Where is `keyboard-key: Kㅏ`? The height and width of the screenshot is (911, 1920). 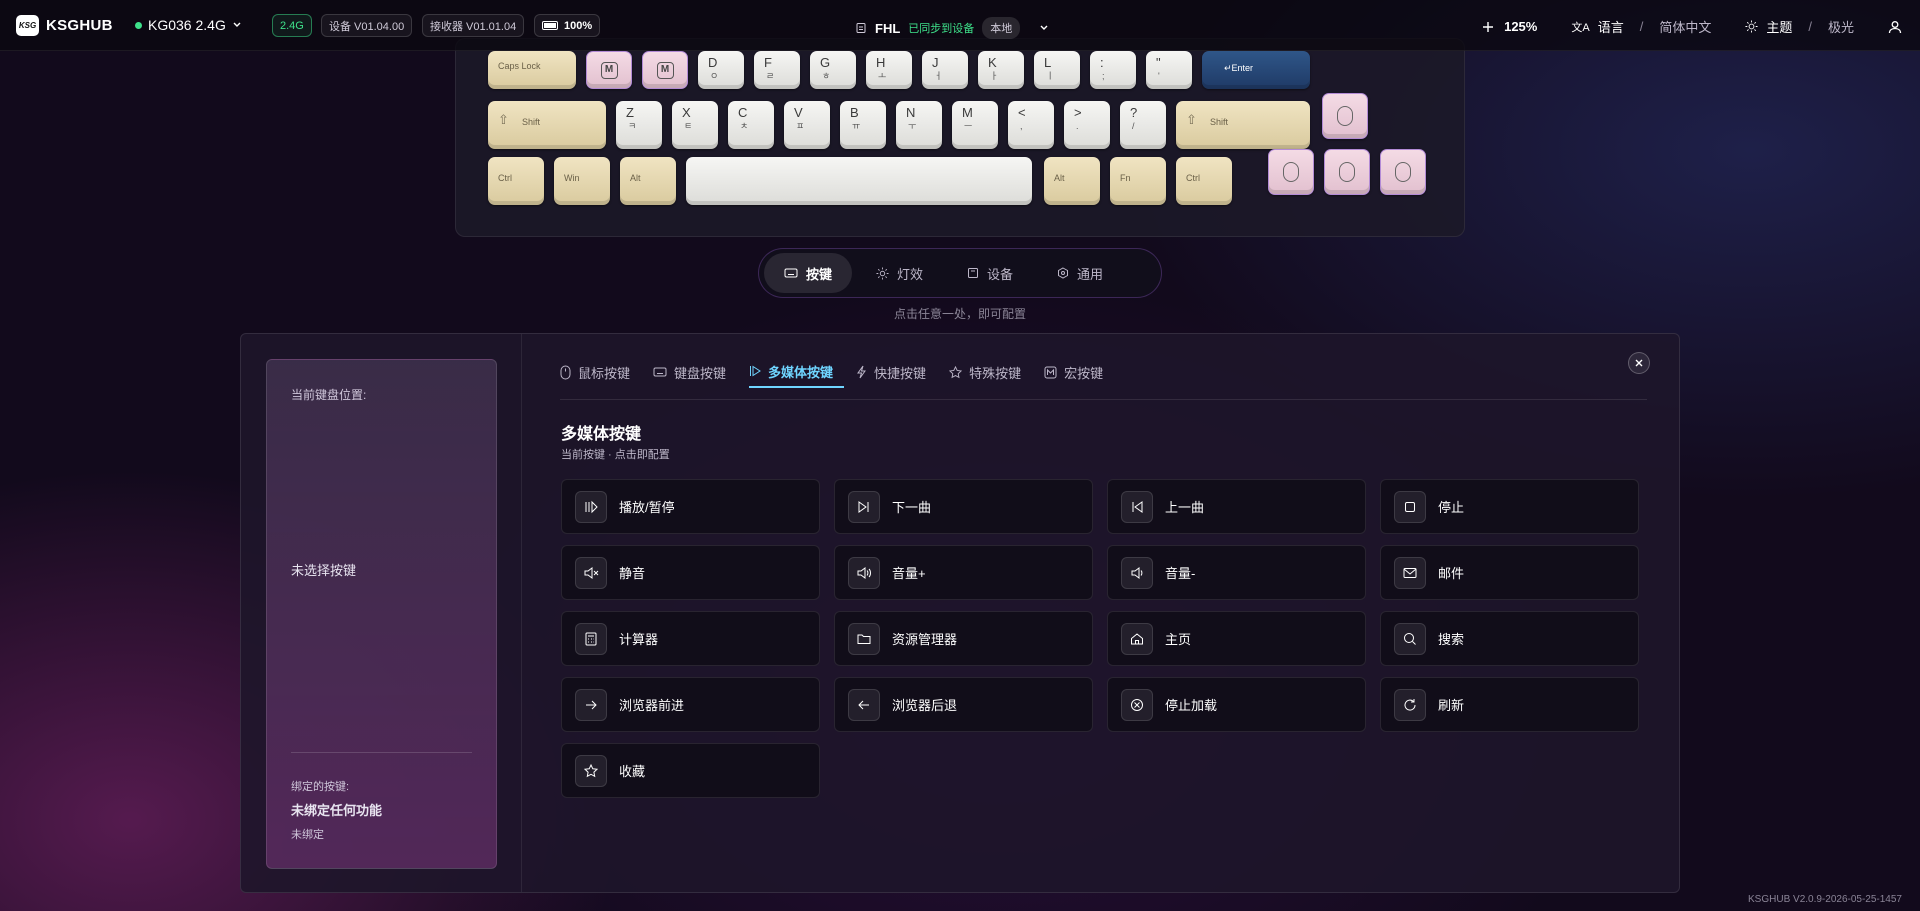
keyboard-key: Kㅏ is located at coordinates (1001, 70).